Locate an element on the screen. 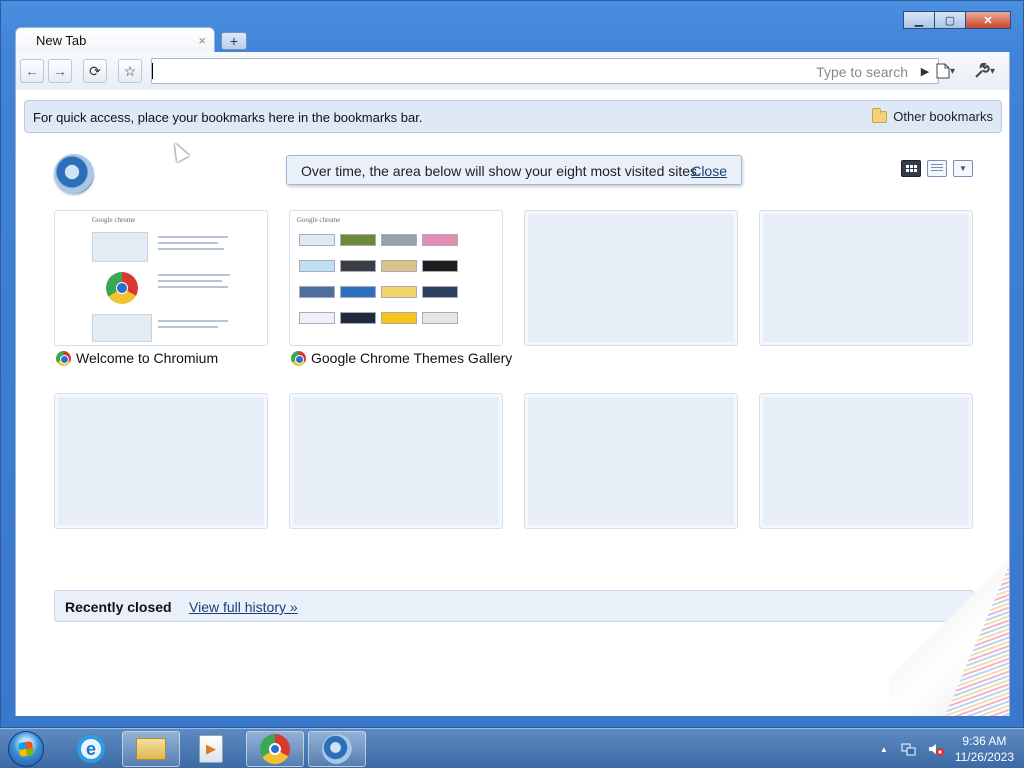  taskbar-windows-explorer is located at coordinates (151, 749).